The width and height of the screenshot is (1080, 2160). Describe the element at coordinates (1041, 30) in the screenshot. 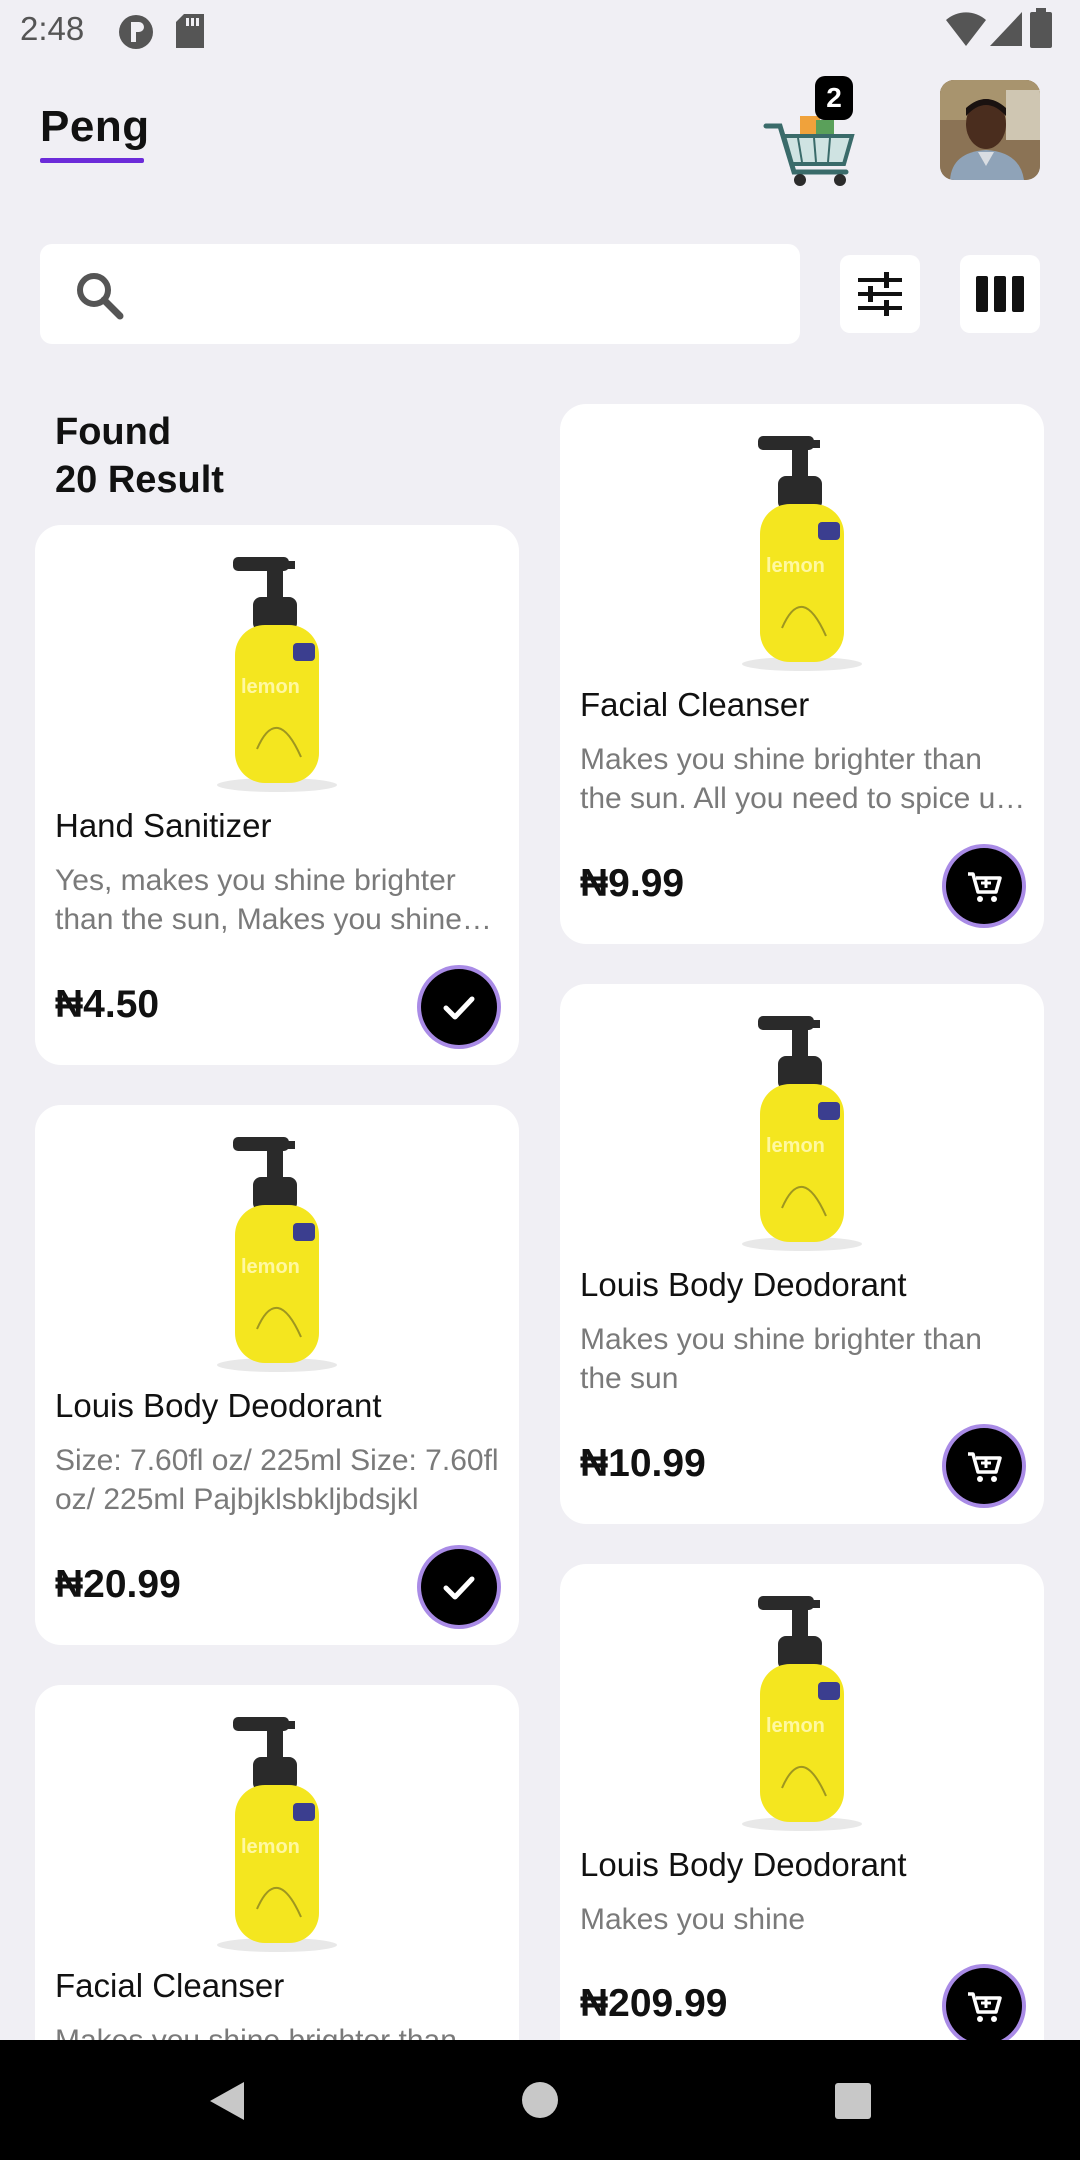

I see `battery-icon` at that location.